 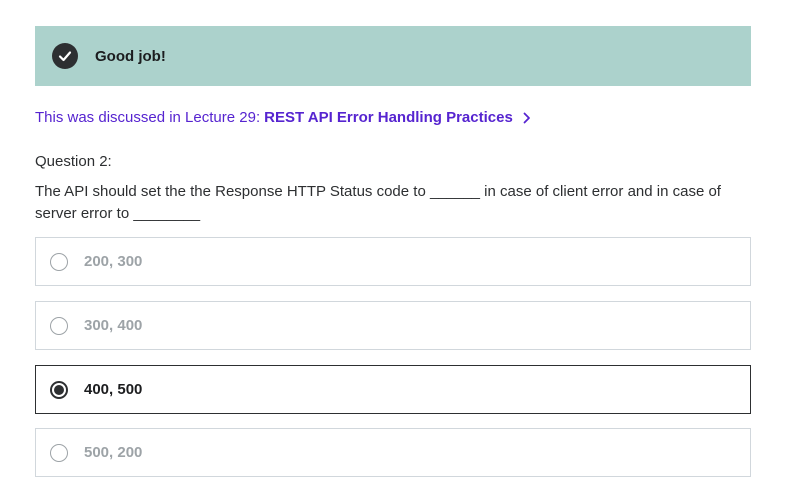 What do you see at coordinates (113, 325) in the screenshot?
I see `option-label: 300, 400` at bounding box center [113, 325].